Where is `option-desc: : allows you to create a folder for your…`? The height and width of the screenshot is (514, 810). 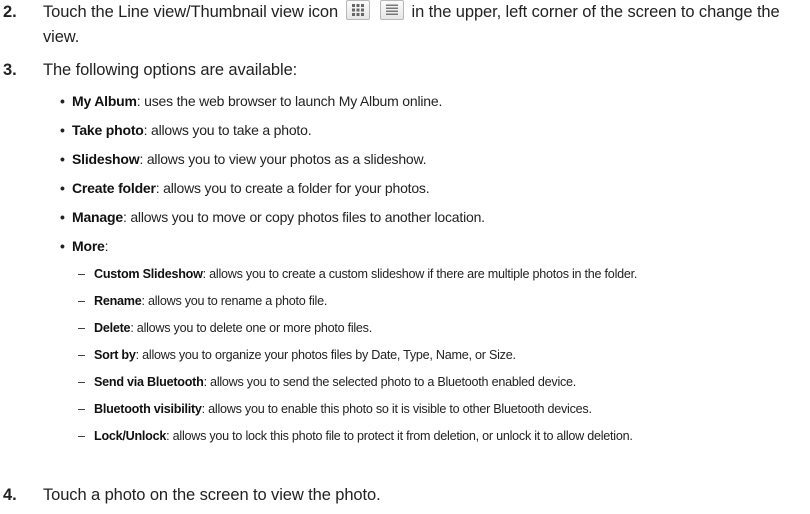
option-desc: : allows you to create a folder for your… is located at coordinates (292, 188).